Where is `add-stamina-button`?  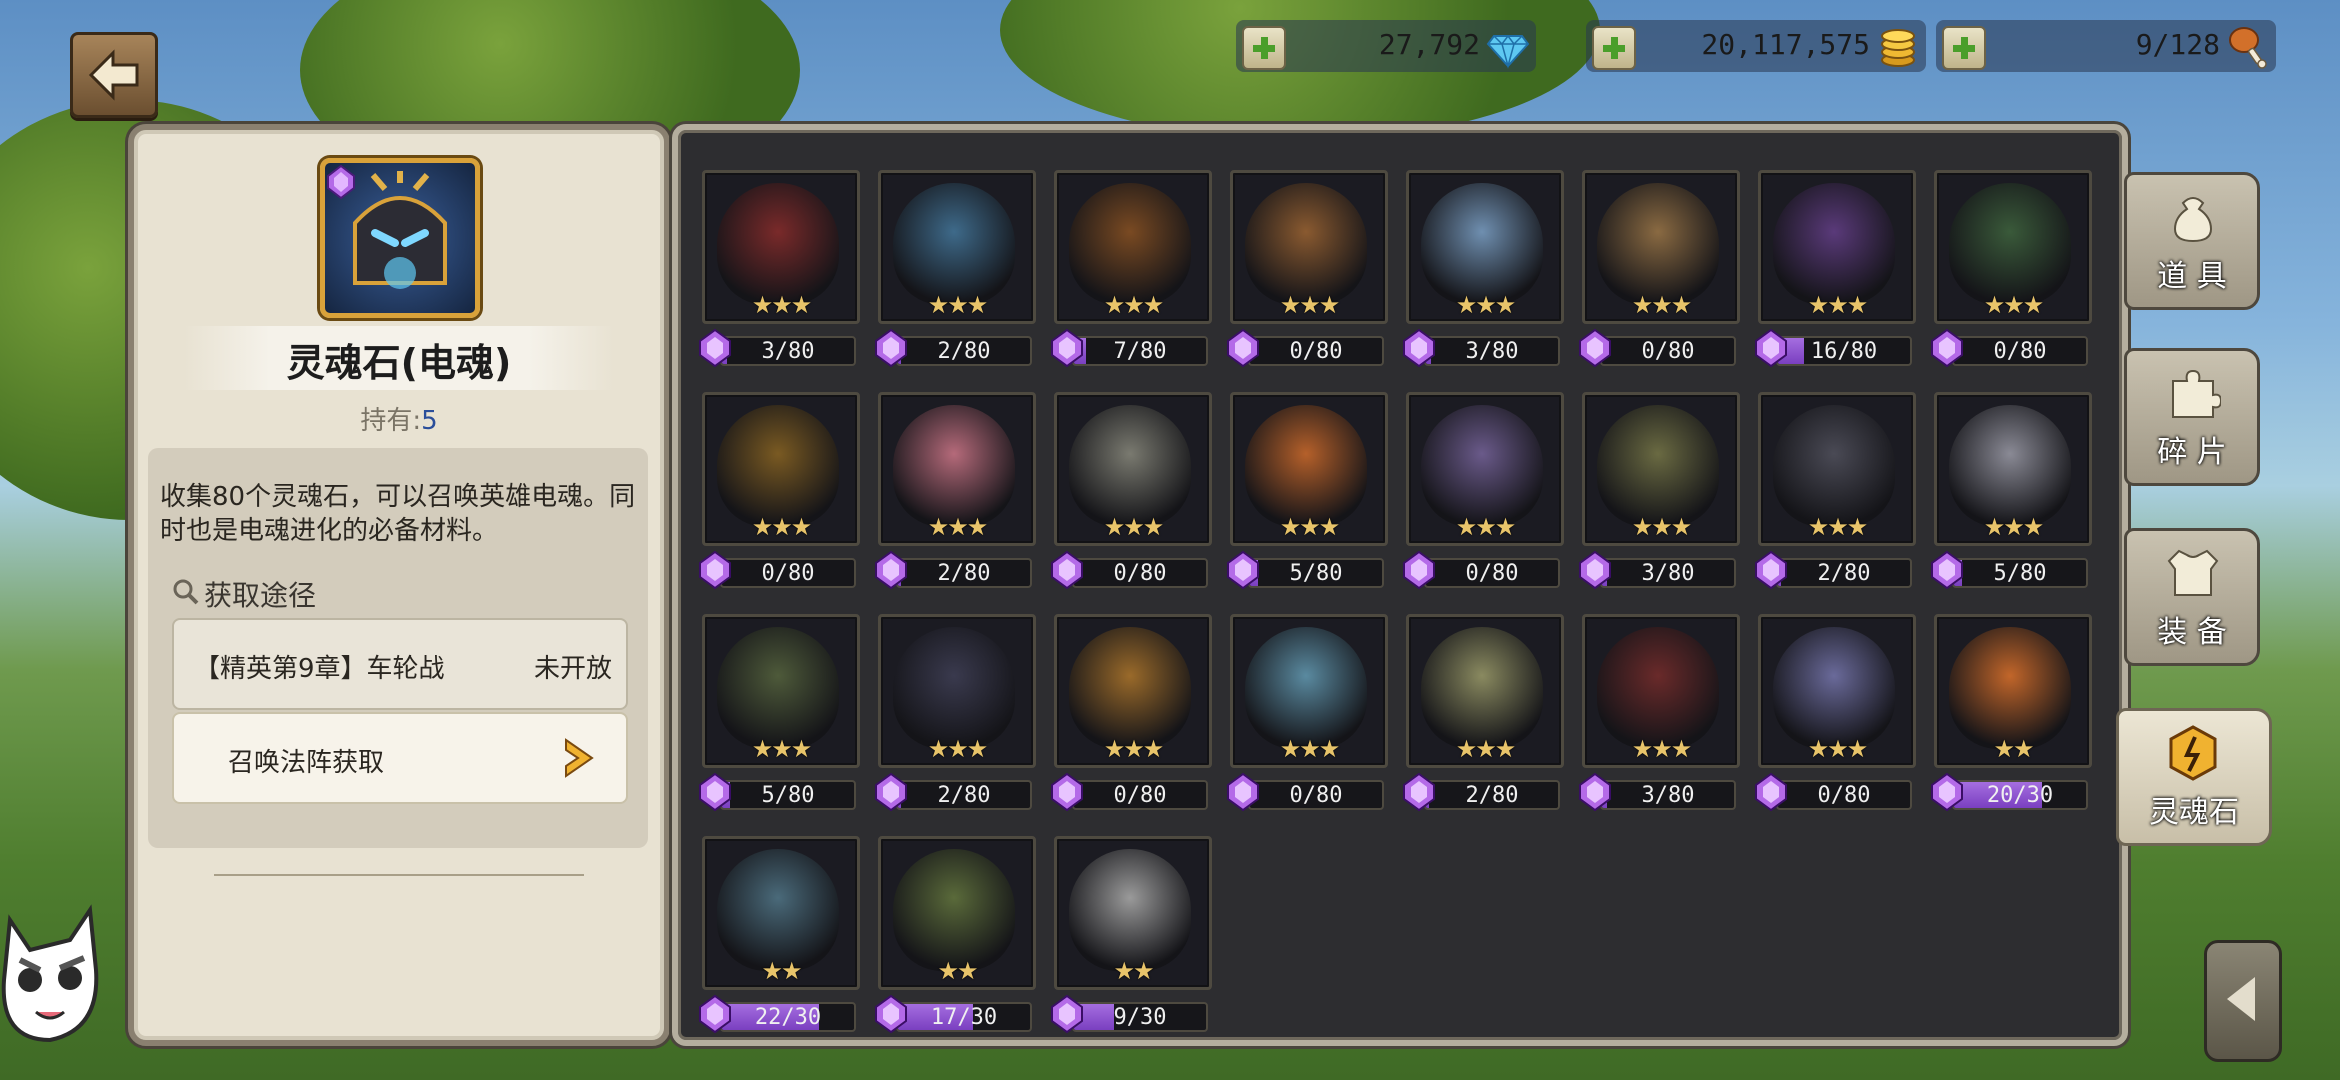 add-stamina-button is located at coordinates (1964, 48).